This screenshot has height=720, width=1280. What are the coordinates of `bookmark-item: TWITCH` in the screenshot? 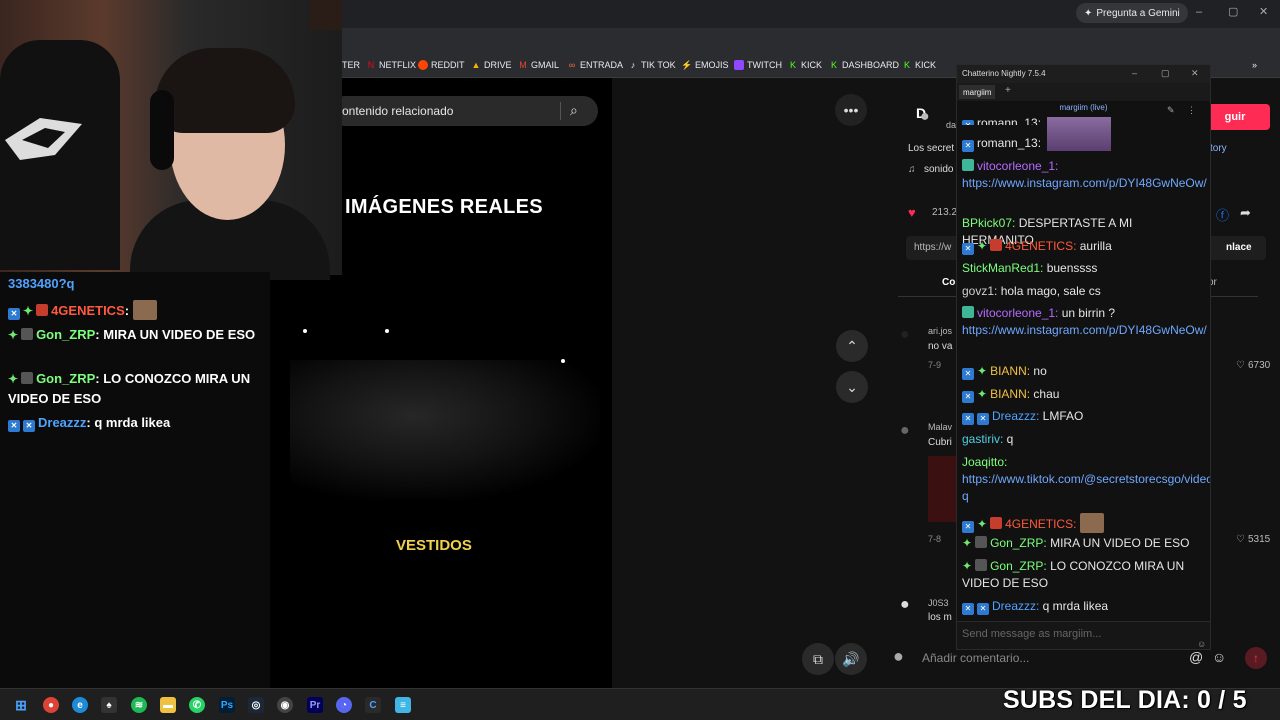 It's located at (758, 65).